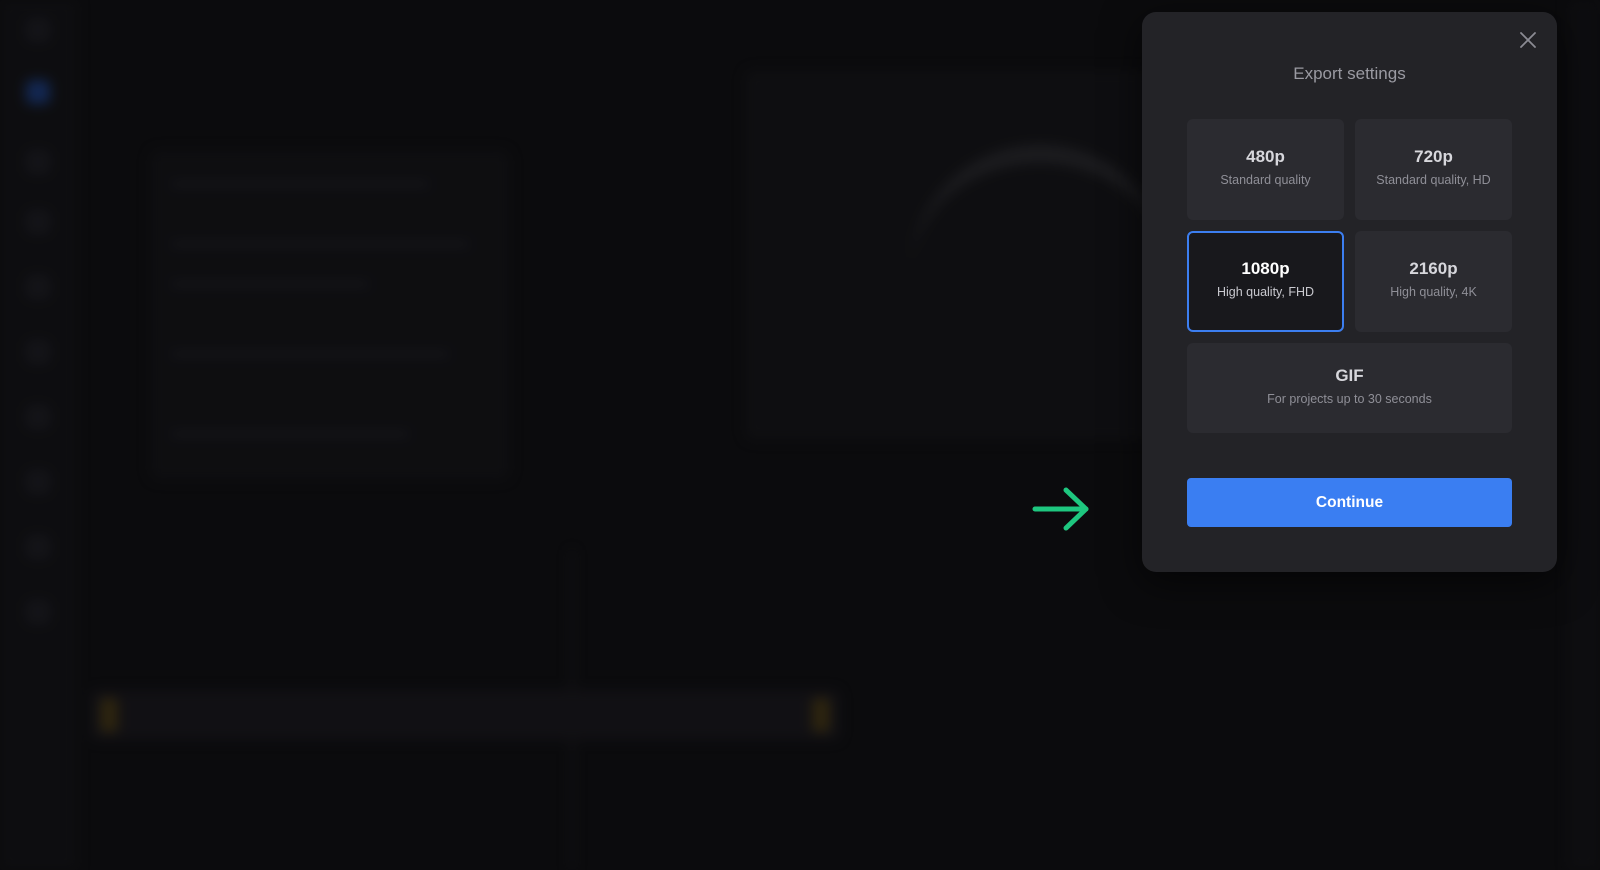 This screenshot has width=1600, height=870. I want to click on dialog-title: Export settings, so click(1349, 73).